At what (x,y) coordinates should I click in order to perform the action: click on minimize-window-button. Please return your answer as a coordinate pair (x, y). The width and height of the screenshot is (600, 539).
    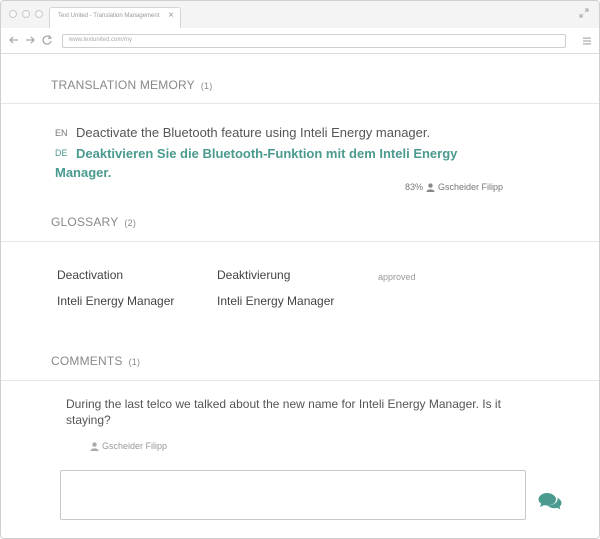
    Looking at the image, I should click on (26, 14).